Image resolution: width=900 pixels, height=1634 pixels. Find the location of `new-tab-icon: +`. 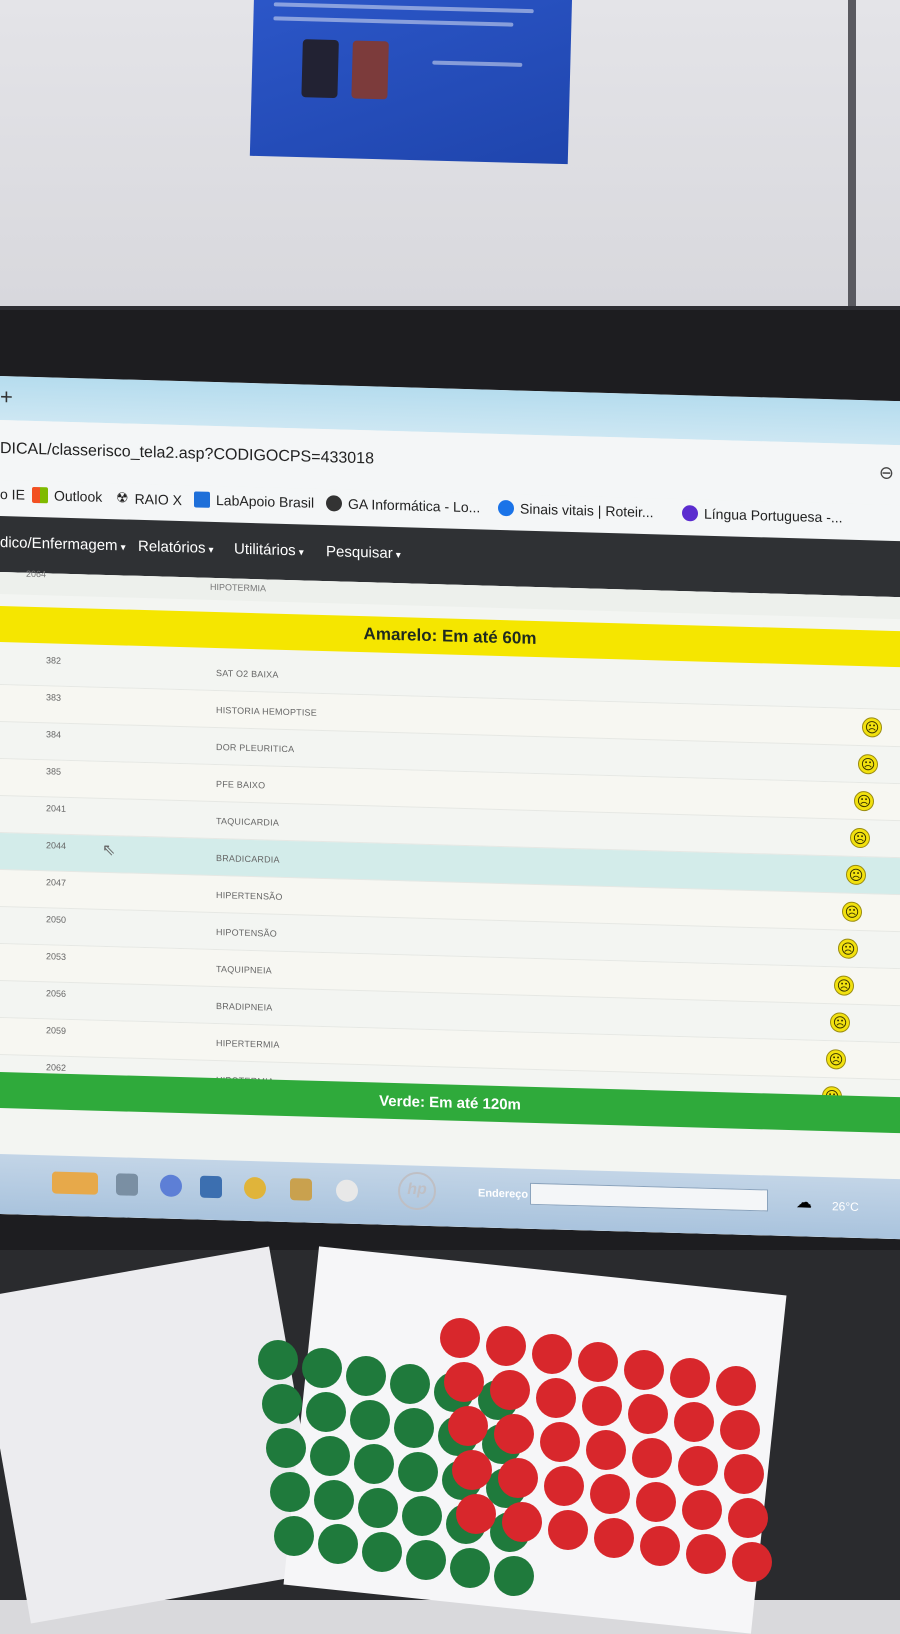

new-tab-icon: + is located at coordinates (6, 397).